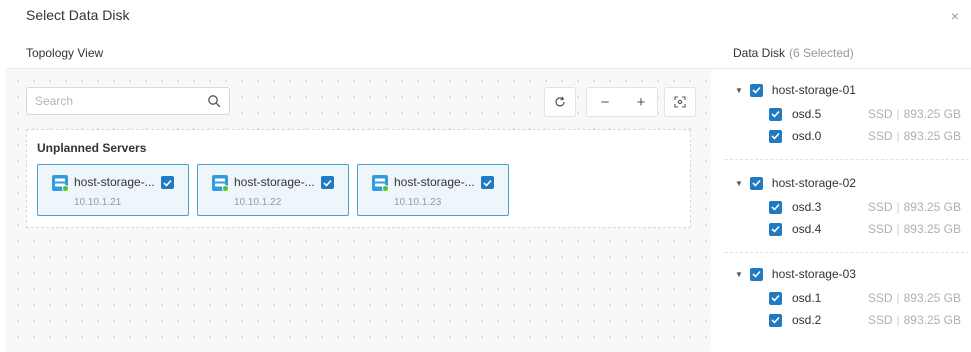 The height and width of the screenshot is (352, 971). What do you see at coordinates (807, 320) in the screenshot?
I see `disk-name: osd.2` at bounding box center [807, 320].